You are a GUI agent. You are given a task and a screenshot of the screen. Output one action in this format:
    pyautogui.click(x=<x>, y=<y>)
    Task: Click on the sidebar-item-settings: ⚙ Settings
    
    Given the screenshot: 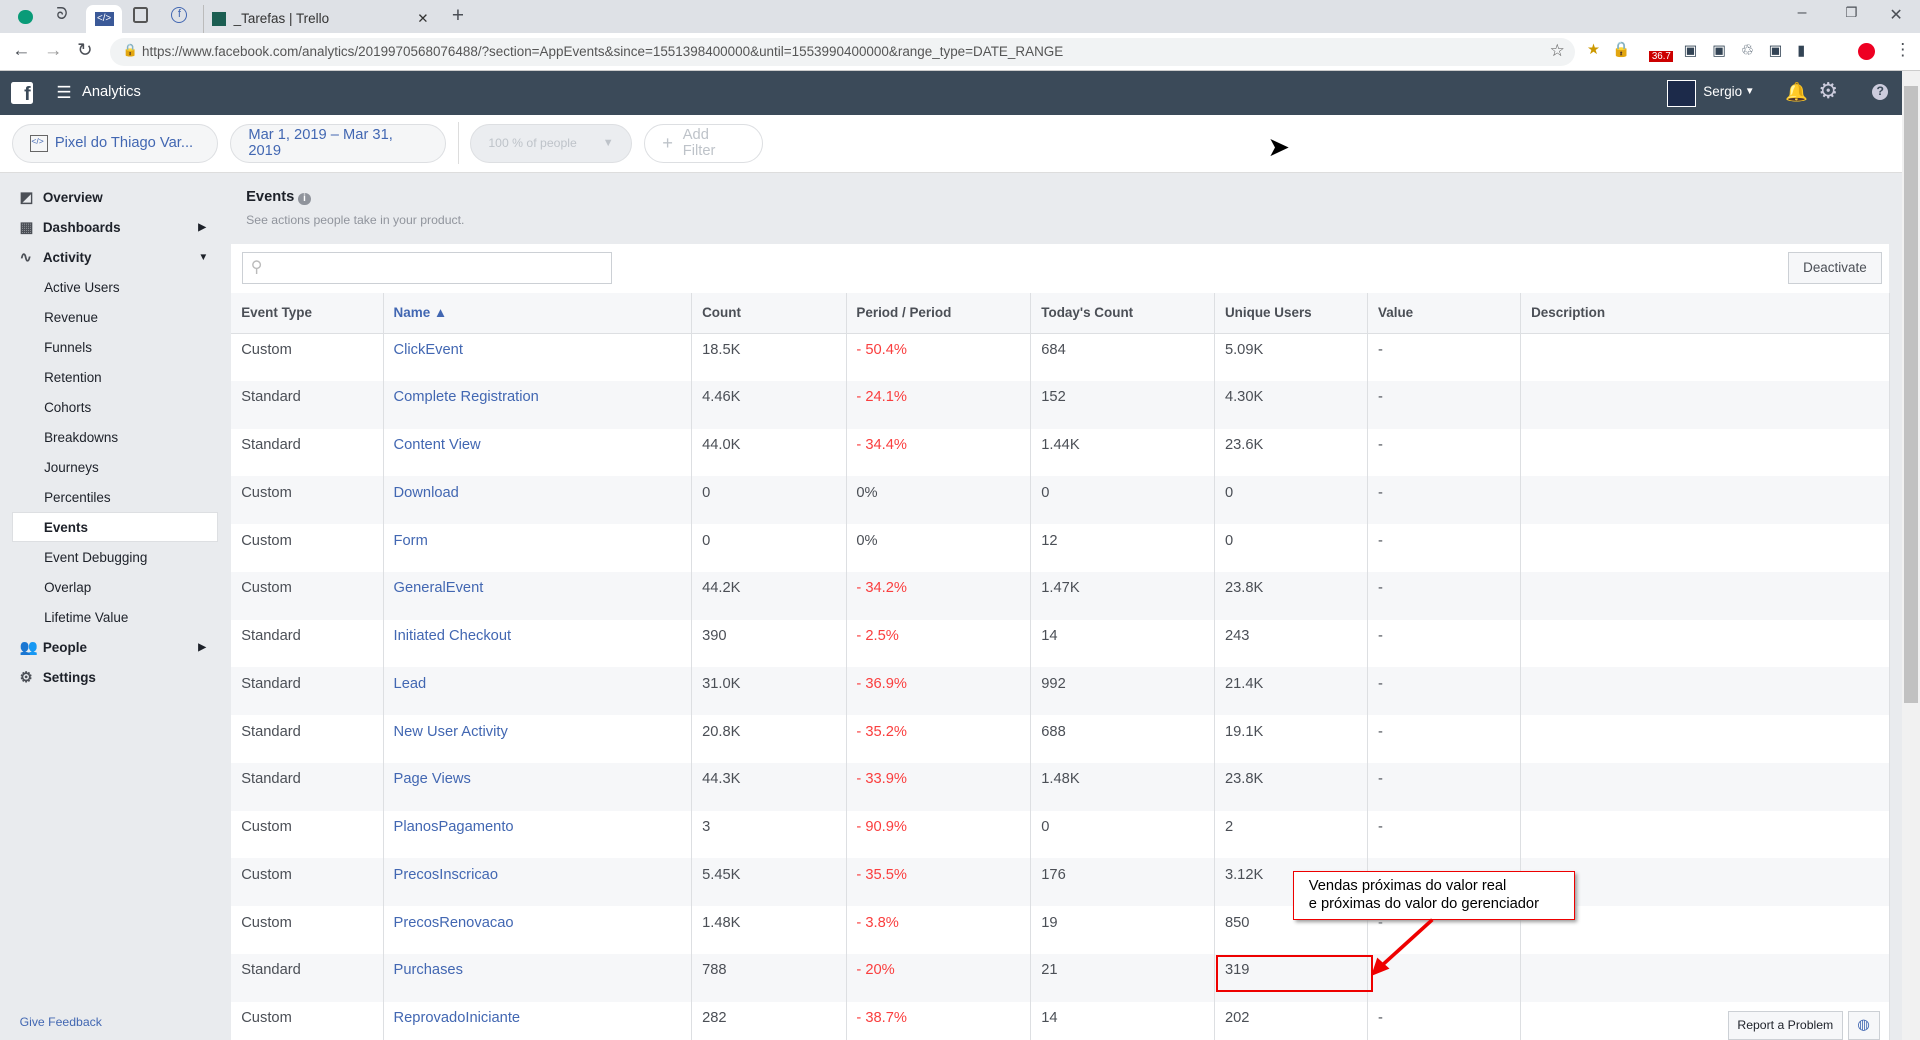 What is the action you would take?
    pyautogui.click(x=115, y=677)
    